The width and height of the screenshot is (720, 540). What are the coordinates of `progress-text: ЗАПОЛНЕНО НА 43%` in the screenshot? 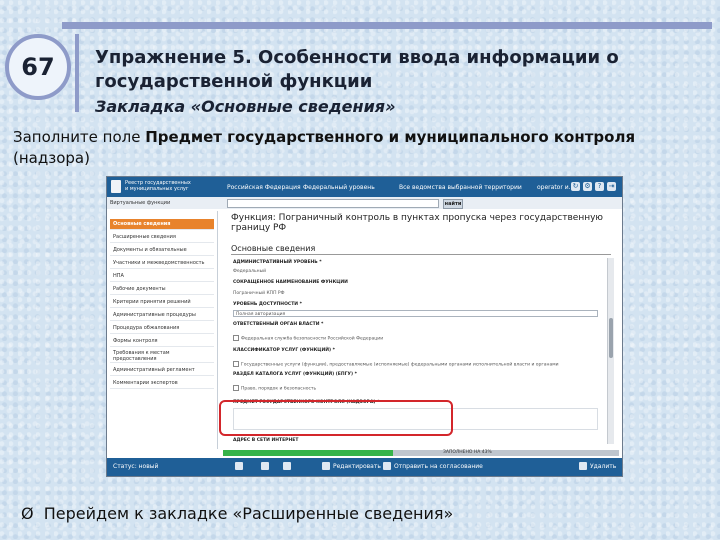 It's located at (467, 452).